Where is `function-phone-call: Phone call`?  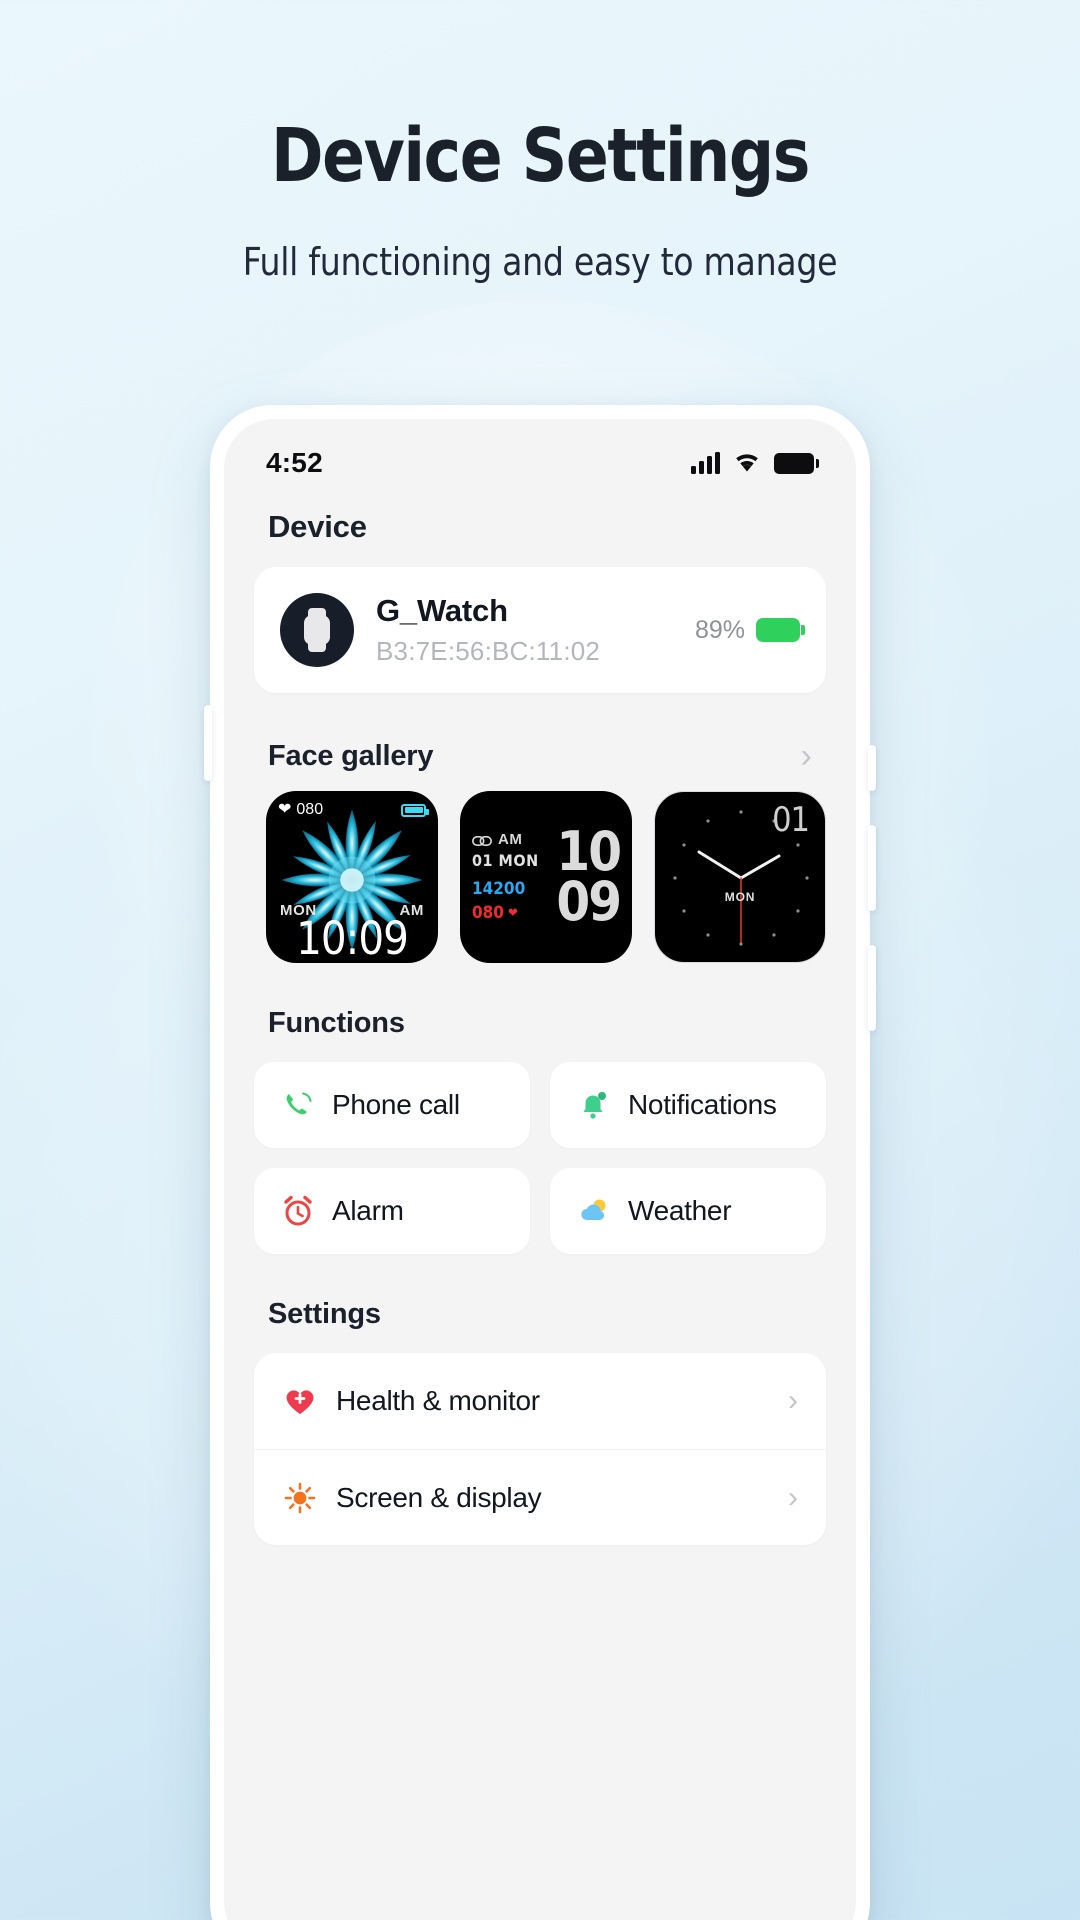
function-phone-call: Phone call is located at coordinates (392, 1105).